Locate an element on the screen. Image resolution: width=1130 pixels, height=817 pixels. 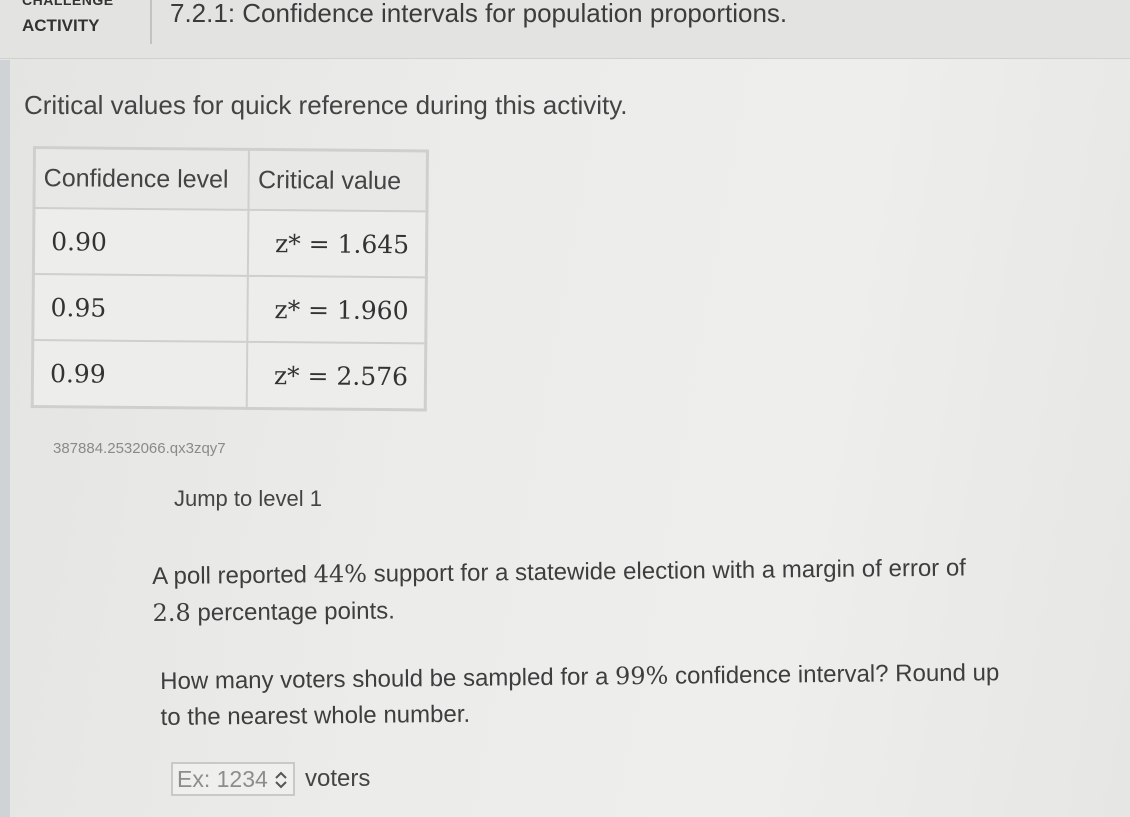
table-row: 0.90 z* = 1.645 is located at coordinates (230, 243).